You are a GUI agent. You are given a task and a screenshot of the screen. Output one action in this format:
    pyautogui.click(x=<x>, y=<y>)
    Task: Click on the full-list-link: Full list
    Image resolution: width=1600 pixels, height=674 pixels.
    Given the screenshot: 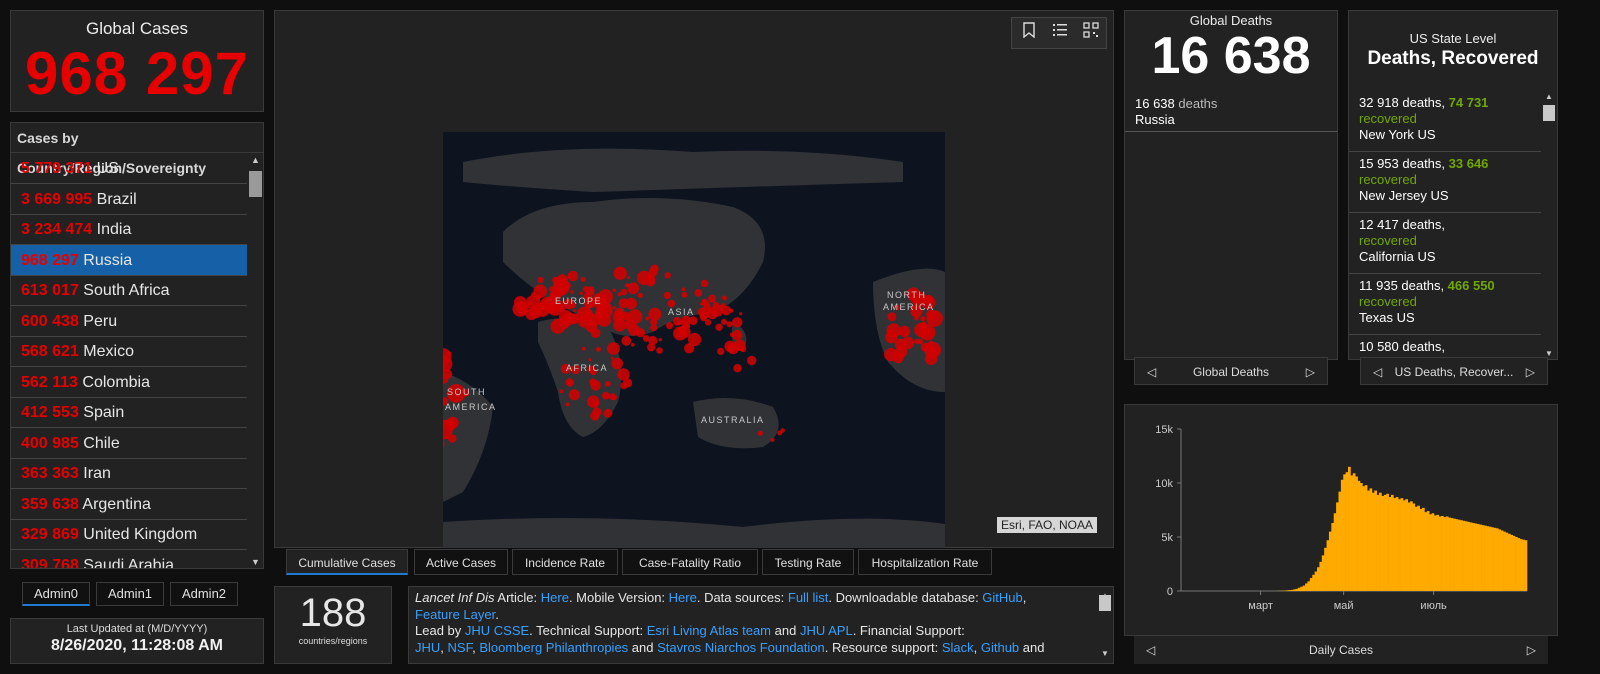 What is the action you would take?
    pyautogui.click(x=808, y=597)
    